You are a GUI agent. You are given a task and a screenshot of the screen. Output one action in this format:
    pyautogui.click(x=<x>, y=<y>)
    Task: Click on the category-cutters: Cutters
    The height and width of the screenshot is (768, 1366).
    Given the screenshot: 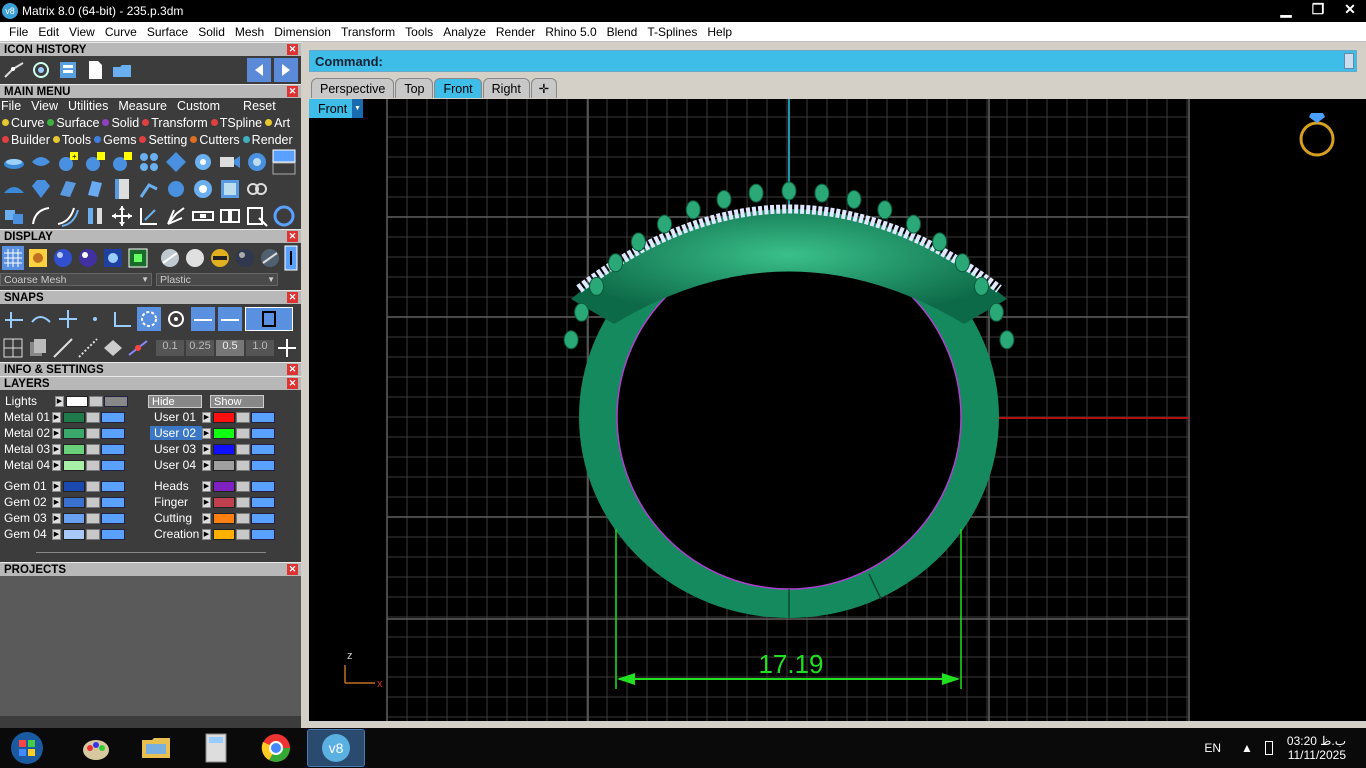 What is the action you would take?
    pyautogui.click(x=215, y=140)
    